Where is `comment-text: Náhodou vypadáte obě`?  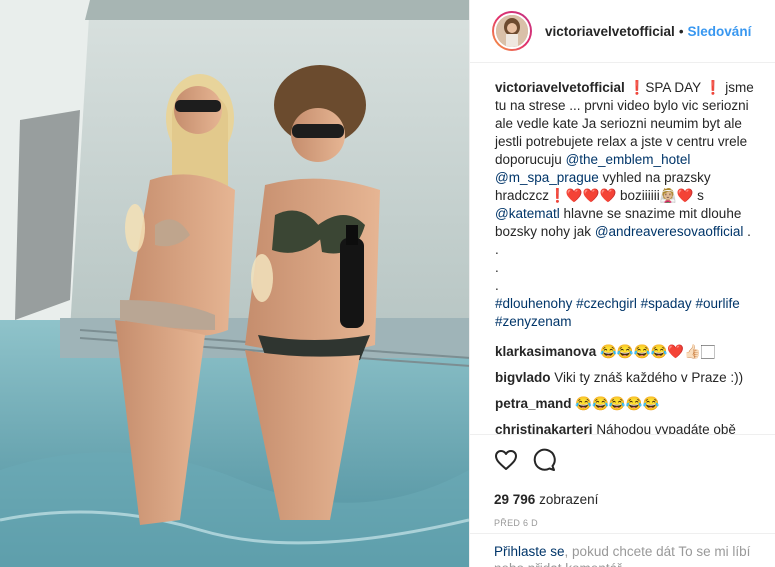 comment-text: Náhodou vypadáte obě is located at coordinates (666, 428).